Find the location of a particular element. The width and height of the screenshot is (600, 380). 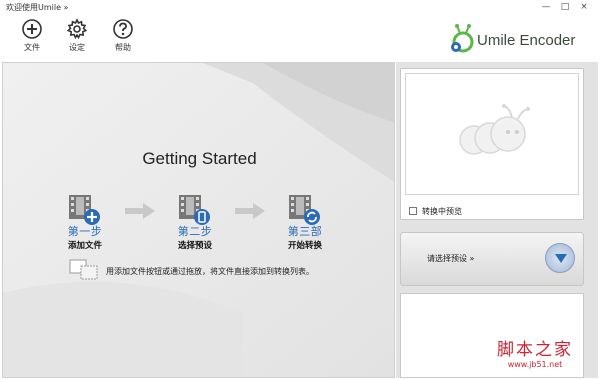

film-device-icon is located at coordinates (195, 210).